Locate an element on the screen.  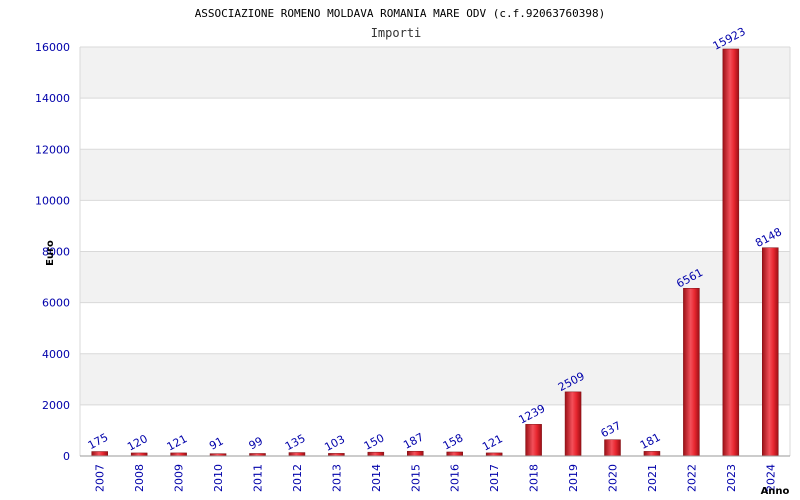
bar-2020 is located at coordinates (612, 448).